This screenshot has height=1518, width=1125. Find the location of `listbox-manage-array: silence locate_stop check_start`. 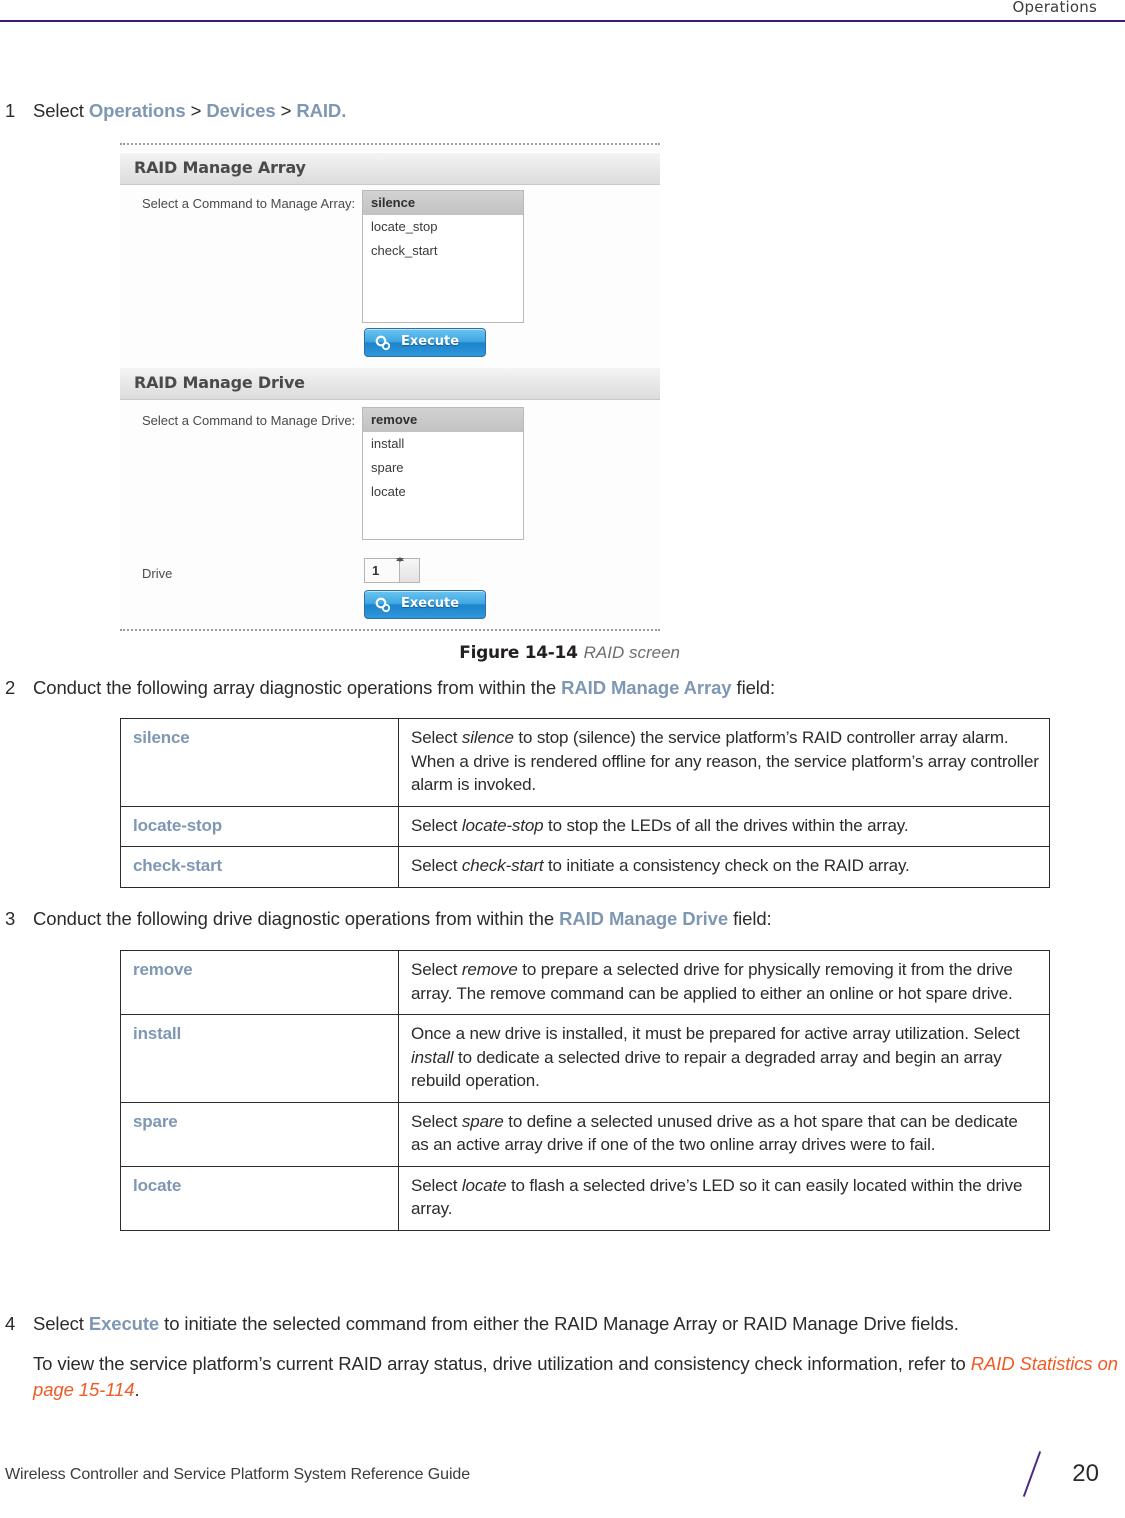

listbox-manage-array: silence locate_stop check_start is located at coordinates (443, 256).